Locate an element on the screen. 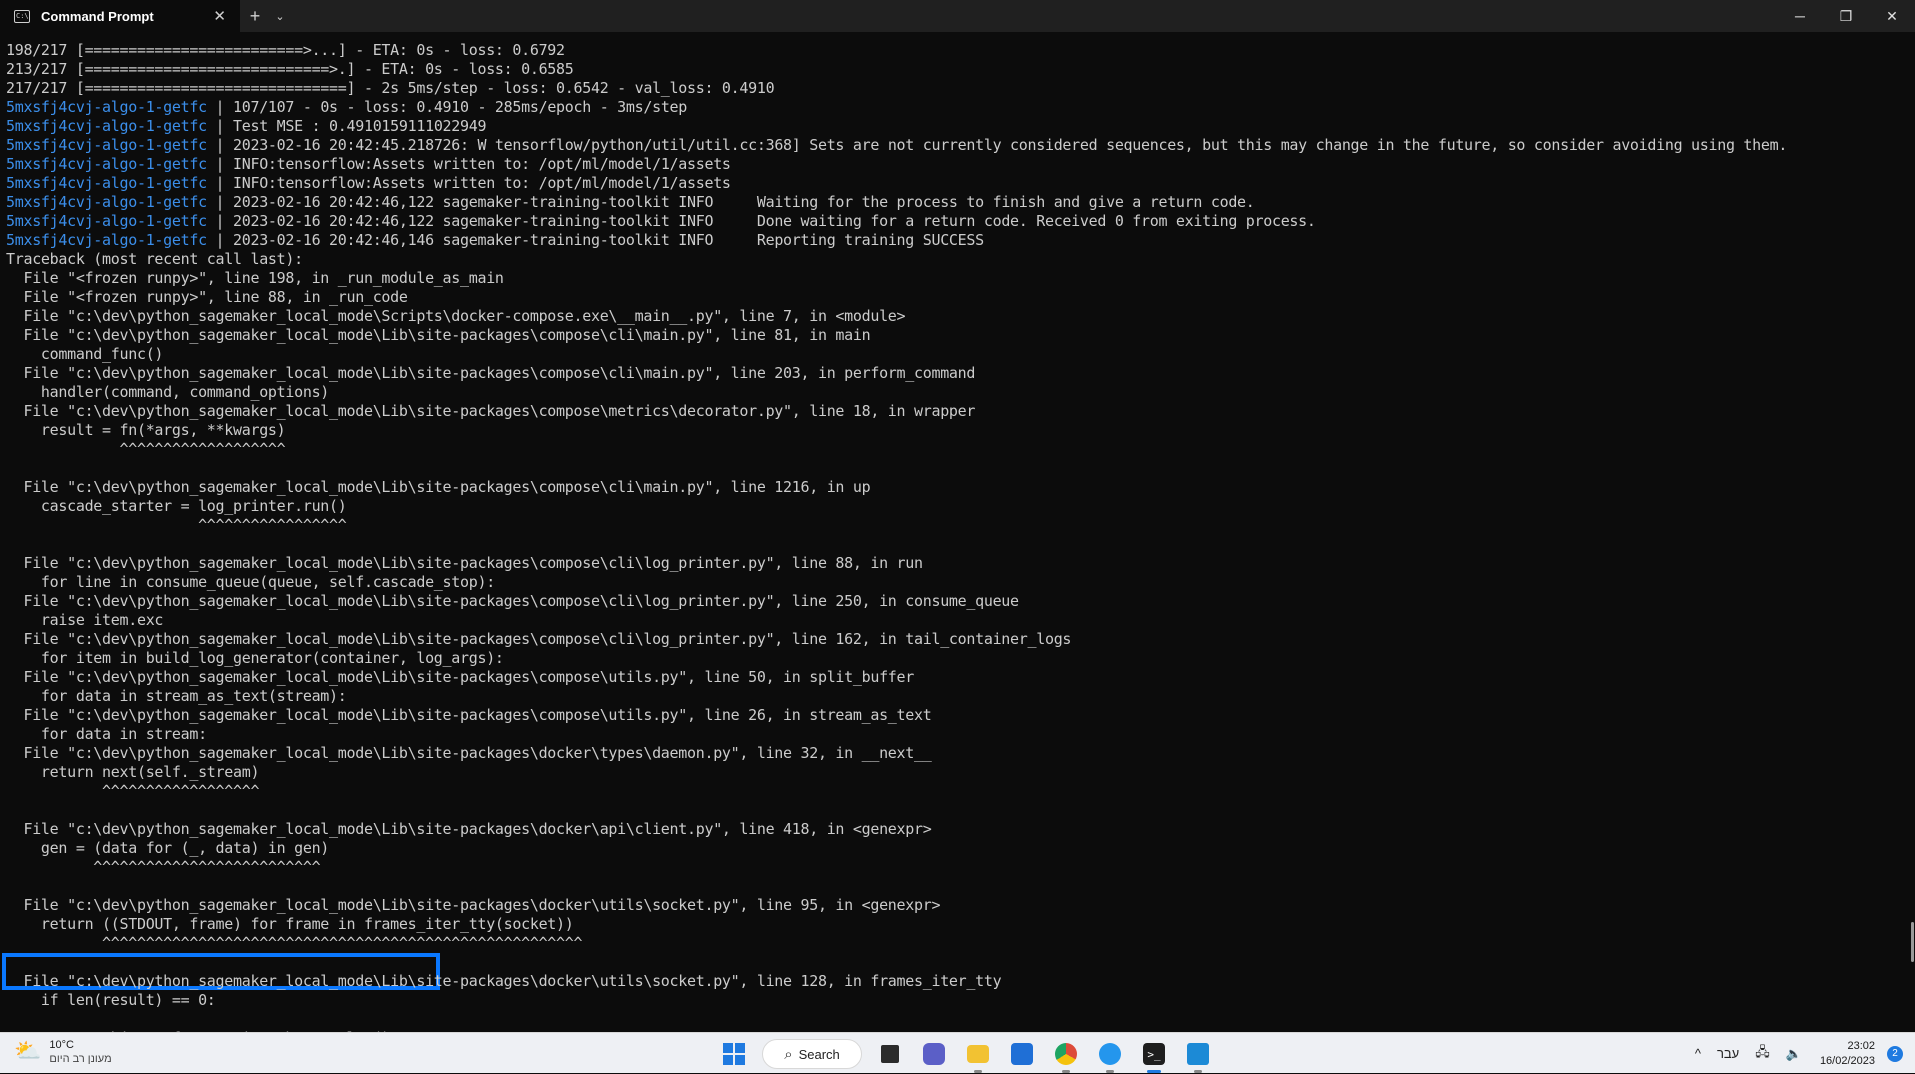 The height and width of the screenshot is (1074, 1915). line-text: command_func() is located at coordinates (85, 354).